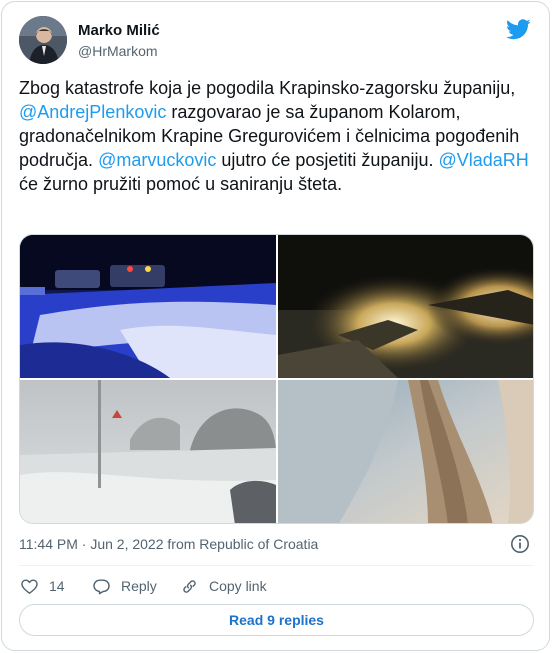  I want to click on tweet-text-segment: ujutro će posjetiti županiju., so click(327, 160).